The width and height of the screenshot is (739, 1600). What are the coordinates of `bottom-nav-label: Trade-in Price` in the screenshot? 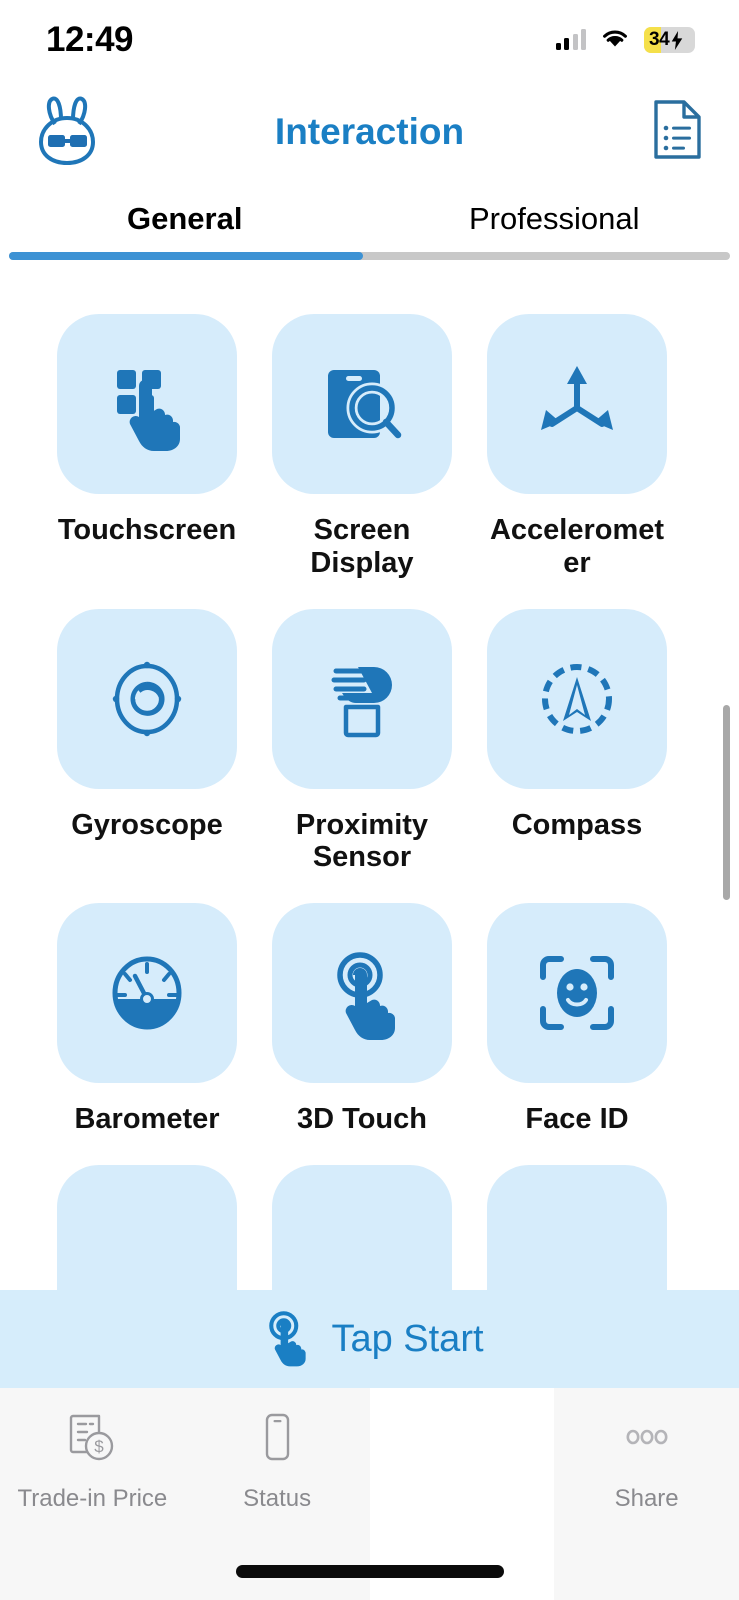 It's located at (92, 1498).